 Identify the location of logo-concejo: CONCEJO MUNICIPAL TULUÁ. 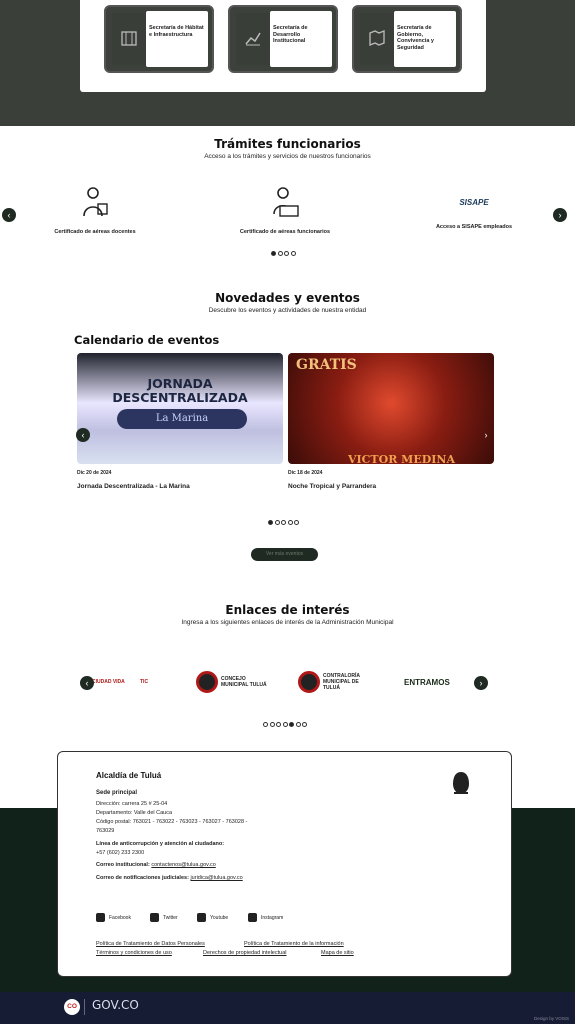
(232, 682).